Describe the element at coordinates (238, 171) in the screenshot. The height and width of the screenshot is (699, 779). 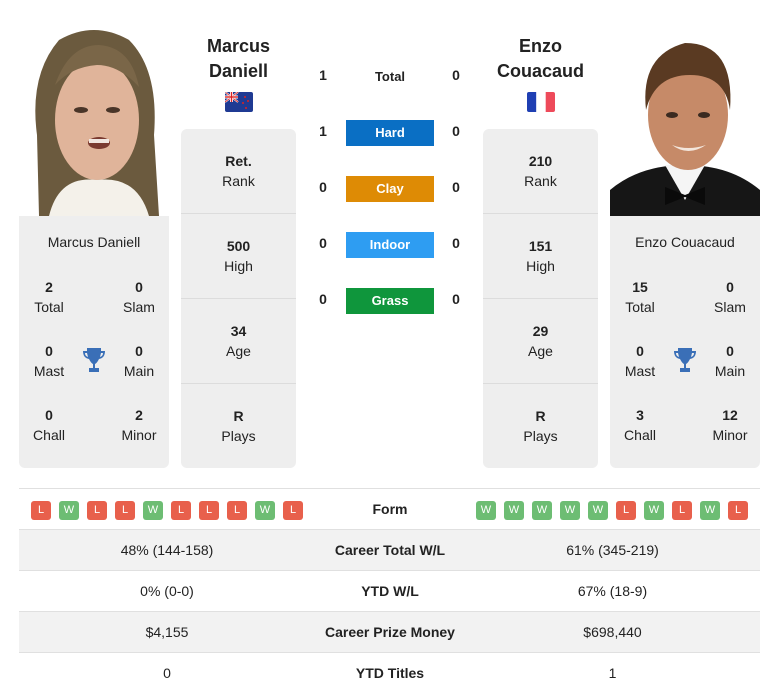
I see `player1-rank: Ret. Rank` at that location.